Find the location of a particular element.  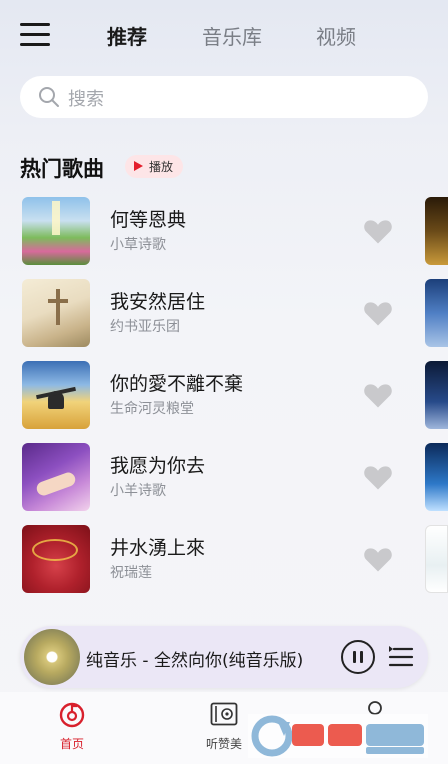

song-row: 何等恩典 小草诗歌 is located at coordinates (210, 232).